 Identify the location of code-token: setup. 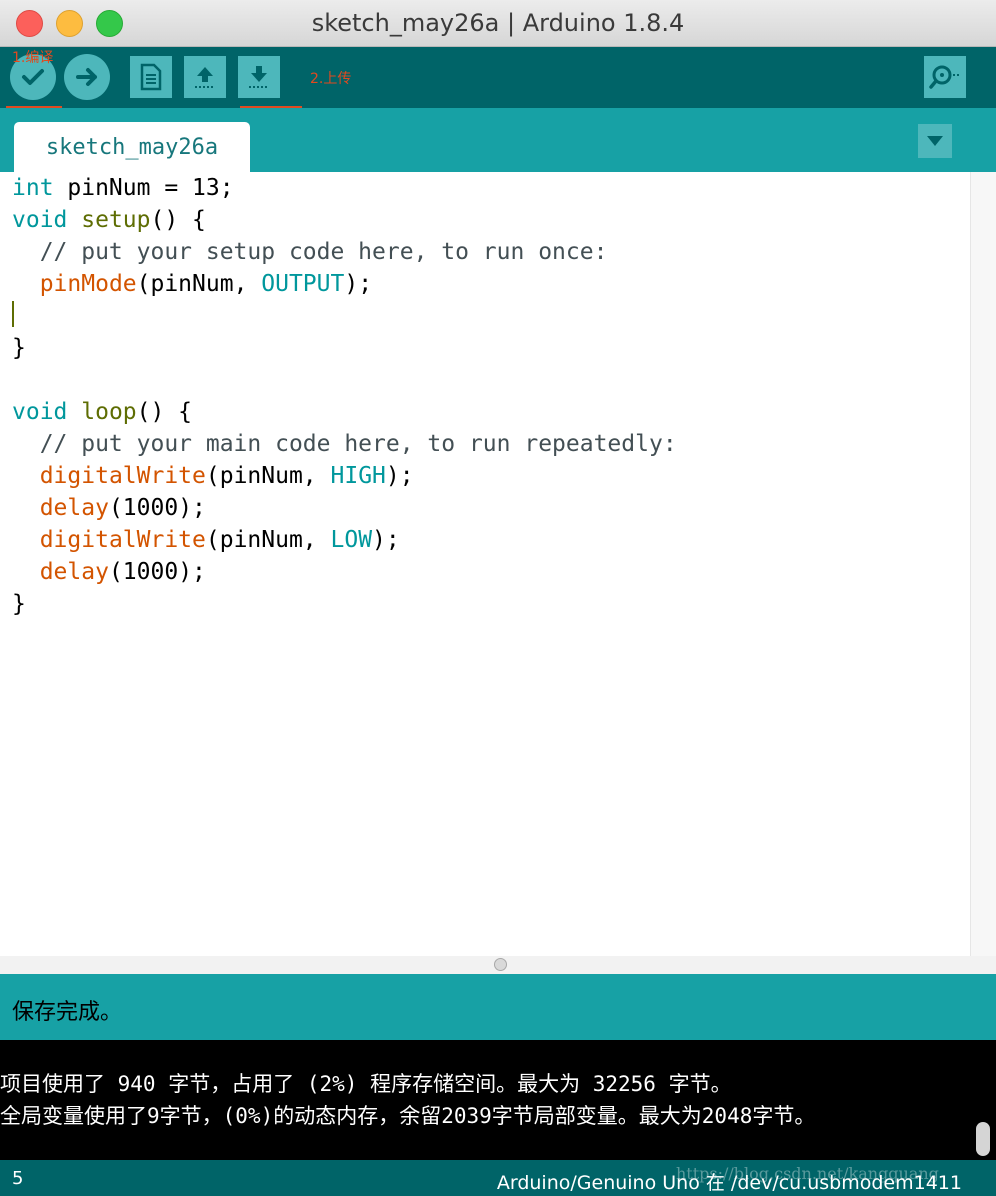
(116, 220).